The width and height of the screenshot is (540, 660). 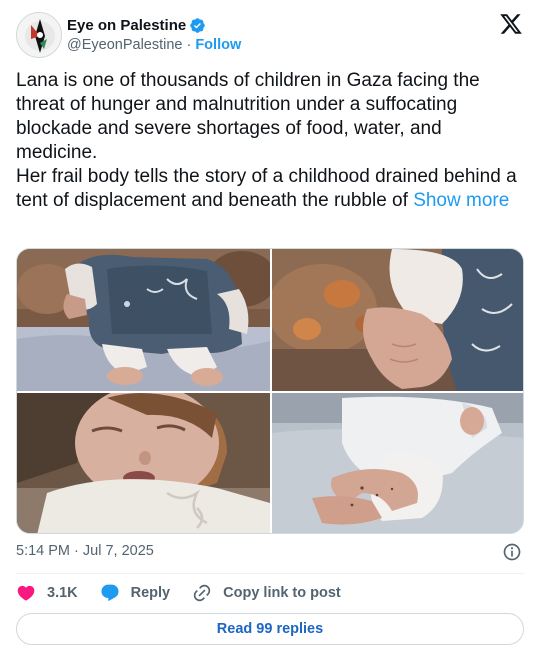 I want to click on photo-child-face, so click(x=143, y=463).